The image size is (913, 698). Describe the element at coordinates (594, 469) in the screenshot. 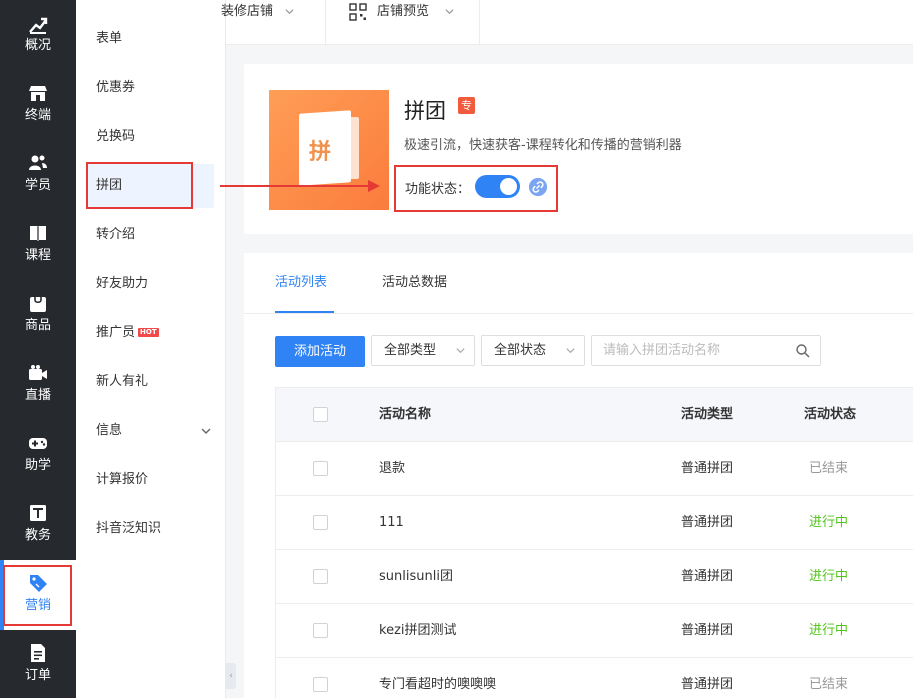

I see `table-row: 退款 普通拼团 已结束` at that location.